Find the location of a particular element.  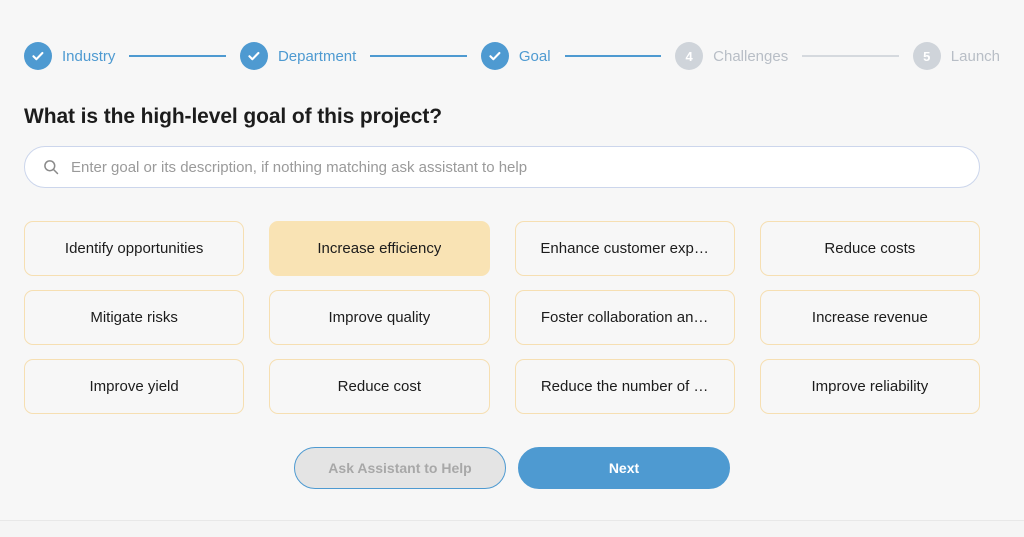

stepper-step-industry: Industry is located at coordinates (69, 56).